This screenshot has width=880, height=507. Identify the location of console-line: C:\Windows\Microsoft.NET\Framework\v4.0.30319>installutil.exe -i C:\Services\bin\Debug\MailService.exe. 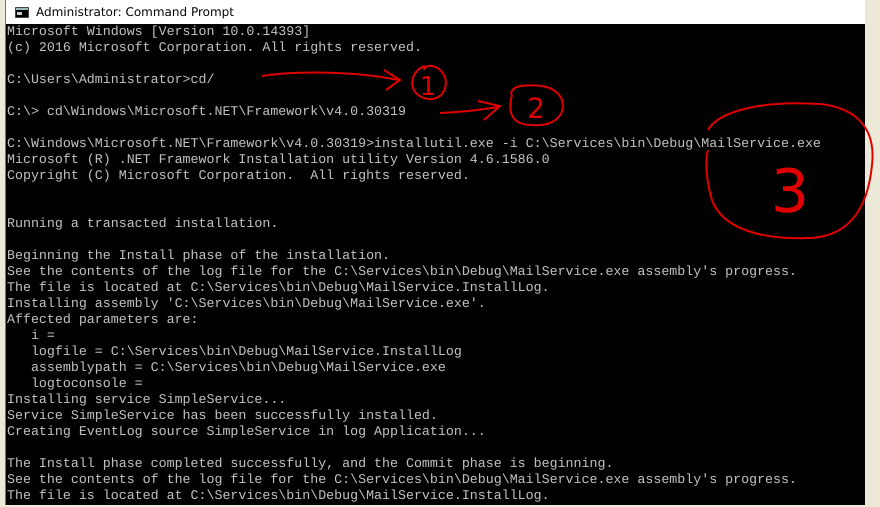
(414, 144).